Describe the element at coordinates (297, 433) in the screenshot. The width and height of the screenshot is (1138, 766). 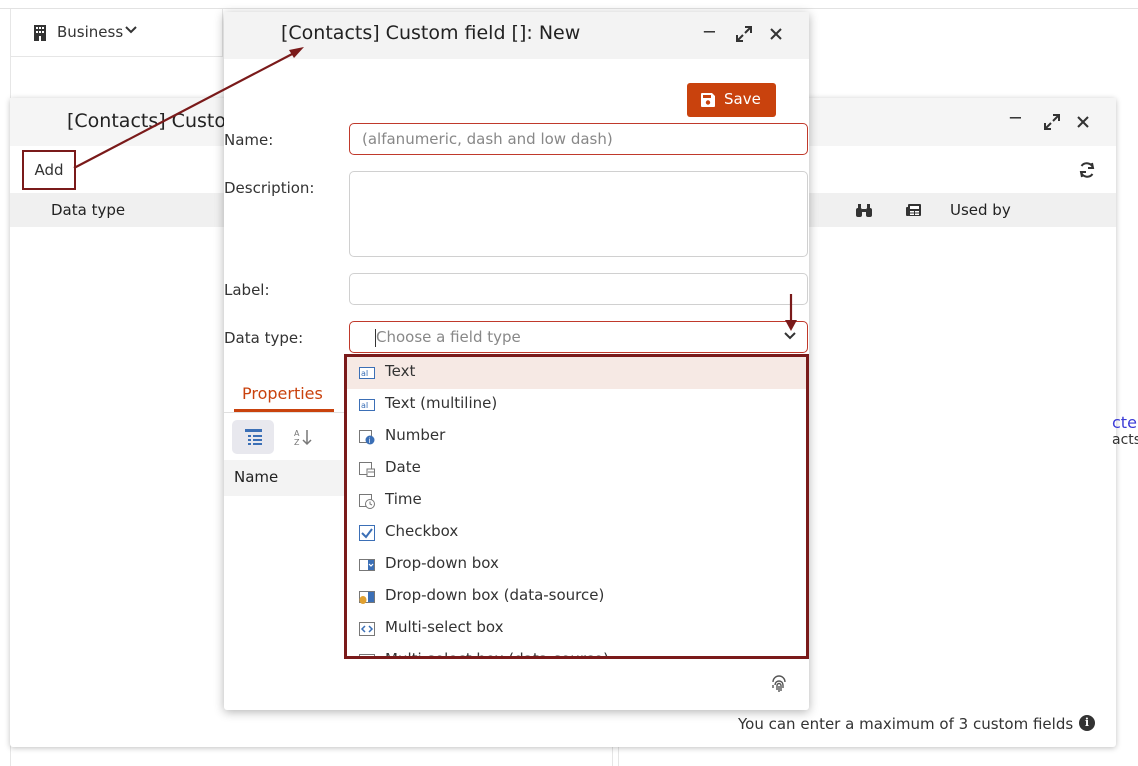
I see `svg-text: A` at that location.